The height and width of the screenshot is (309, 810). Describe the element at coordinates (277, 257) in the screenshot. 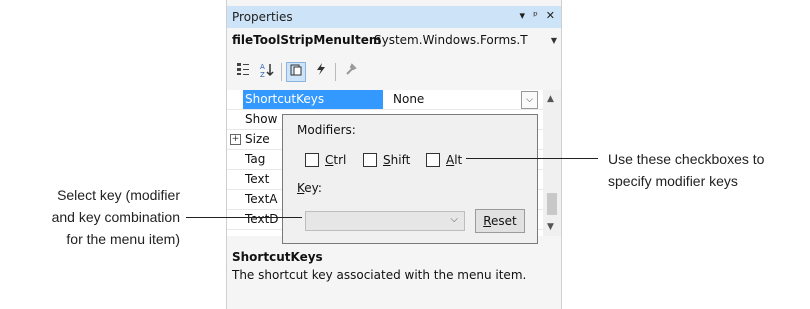

I see `description-title: ShortcutKeys` at that location.